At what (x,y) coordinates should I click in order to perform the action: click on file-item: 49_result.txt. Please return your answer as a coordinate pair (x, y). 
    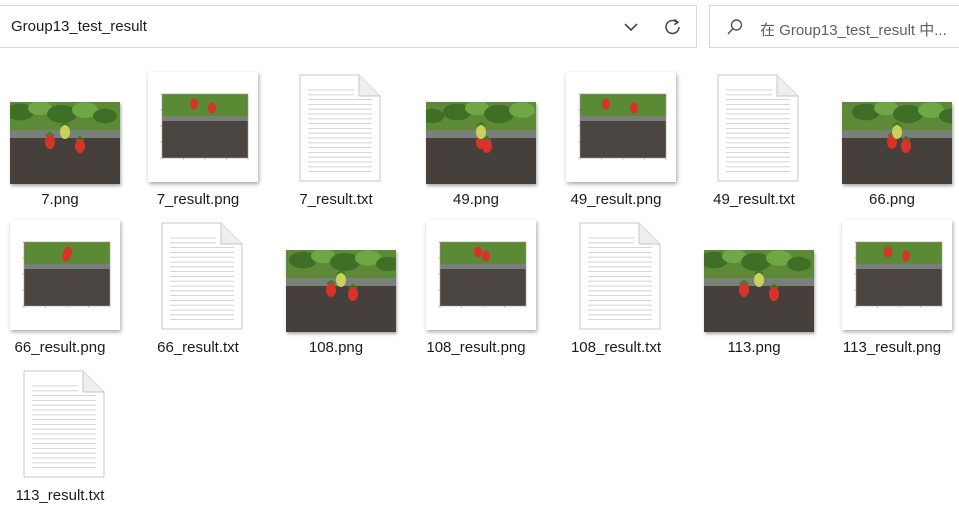
    Looking at the image, I should click on (754, 136).